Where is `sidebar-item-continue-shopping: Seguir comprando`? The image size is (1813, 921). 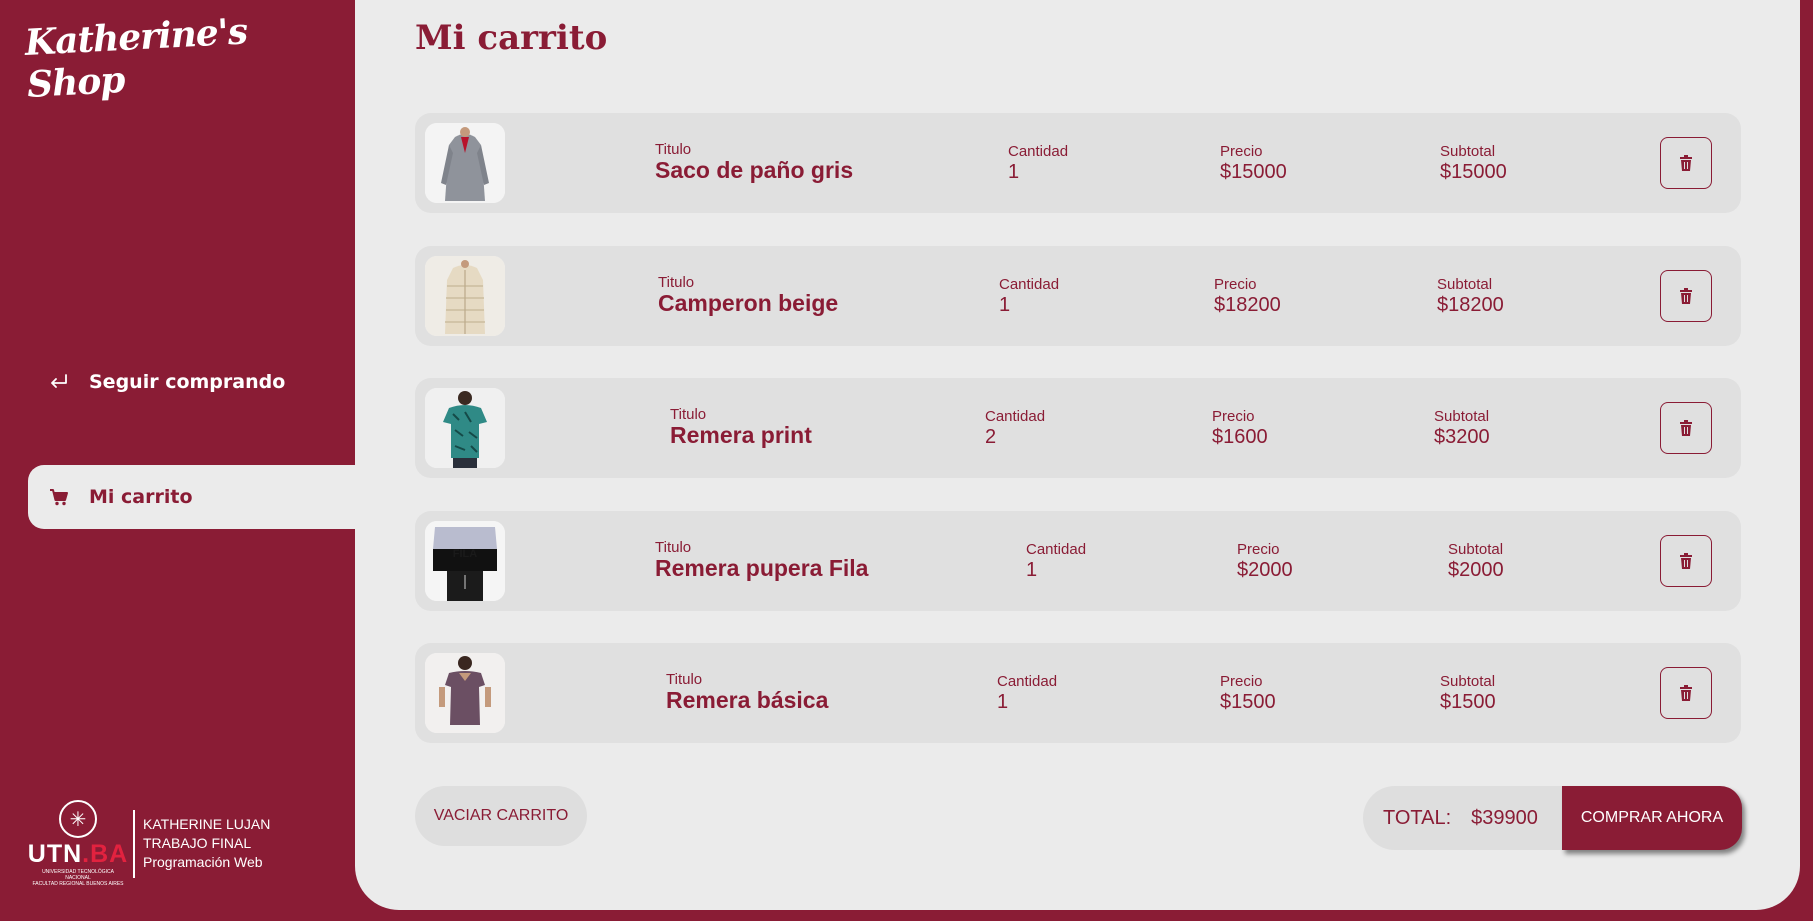 sidebar-item-continue-shopping: Seguir comprando is located at coordinates (191, 382).